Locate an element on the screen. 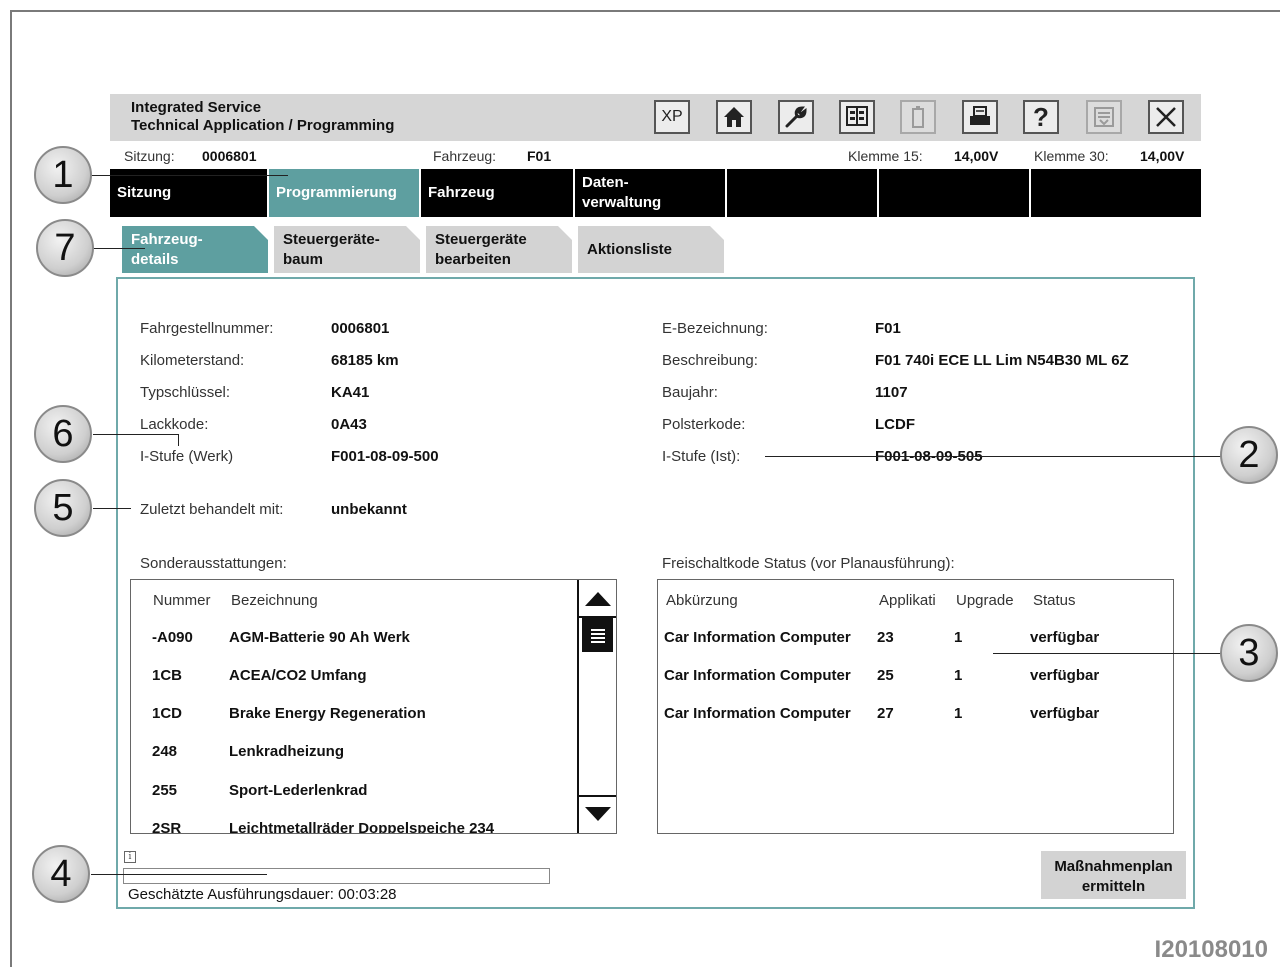  xp-icon: XP is located at coordinates (672, 116).